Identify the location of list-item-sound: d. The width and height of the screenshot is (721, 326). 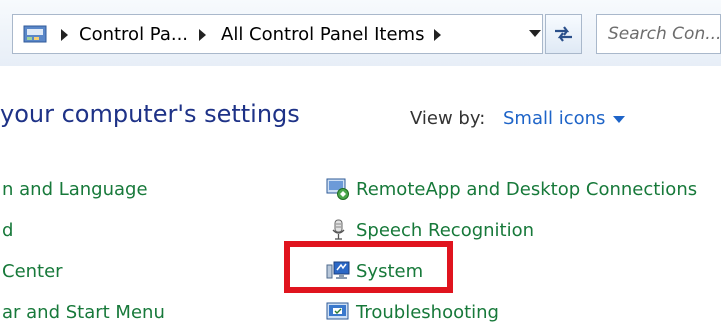
(7, 230).